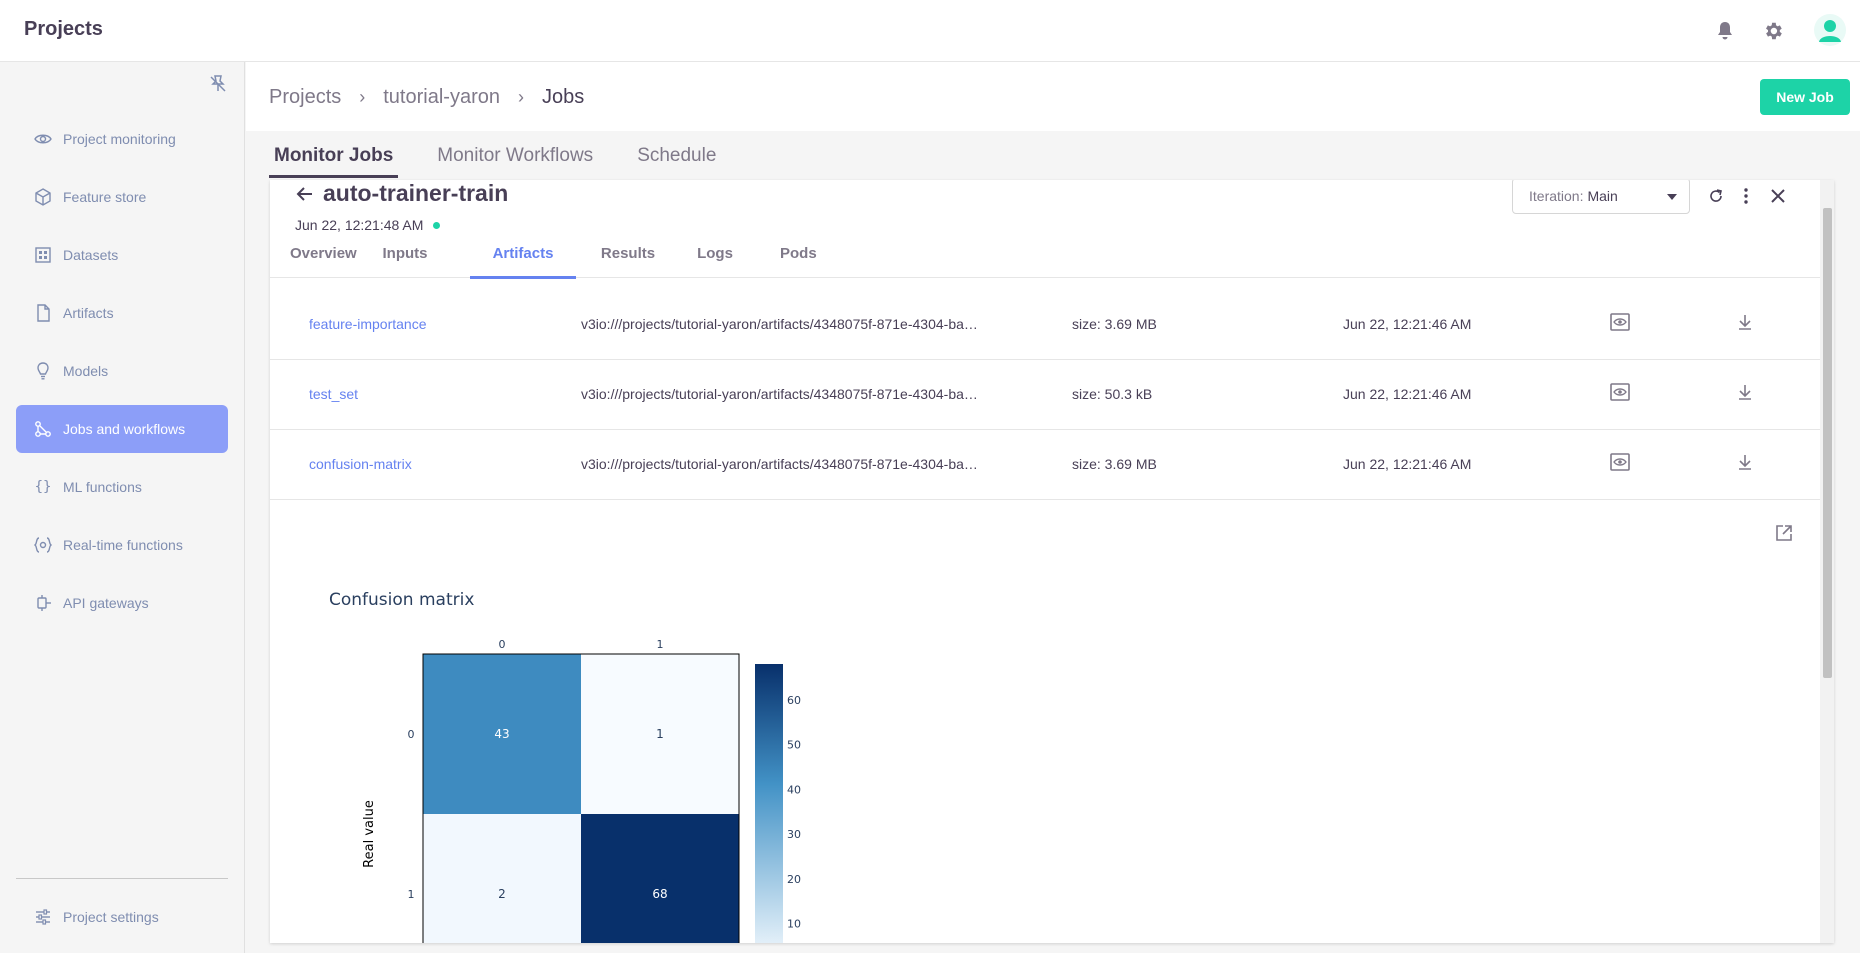 This screenshot has height=953, width=1860. Describe the element at coordinates (523, 260) in the screenshot. I see `tab-artifacts: Artifacts` at that location.